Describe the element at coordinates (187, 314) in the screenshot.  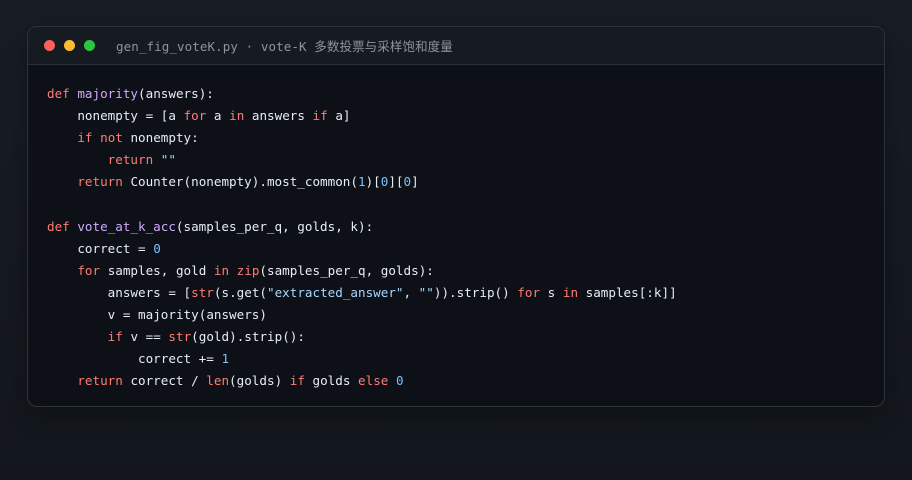
I see `code-line: v = majority(answers)` at that location.